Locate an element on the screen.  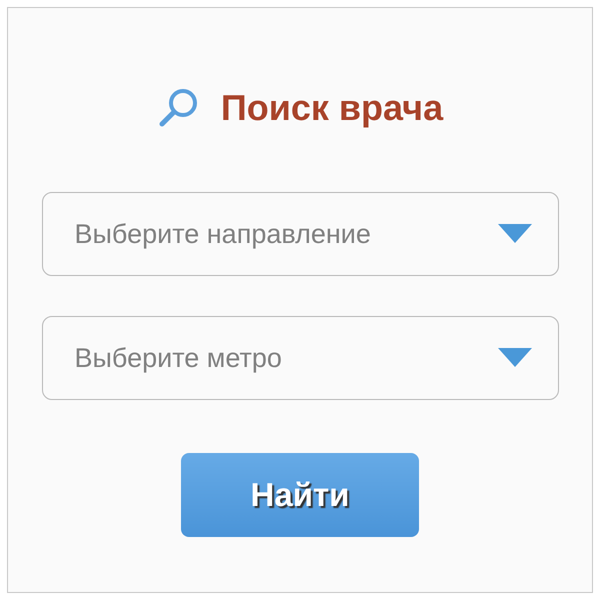
search-icon is located at coordinates (177, 108).